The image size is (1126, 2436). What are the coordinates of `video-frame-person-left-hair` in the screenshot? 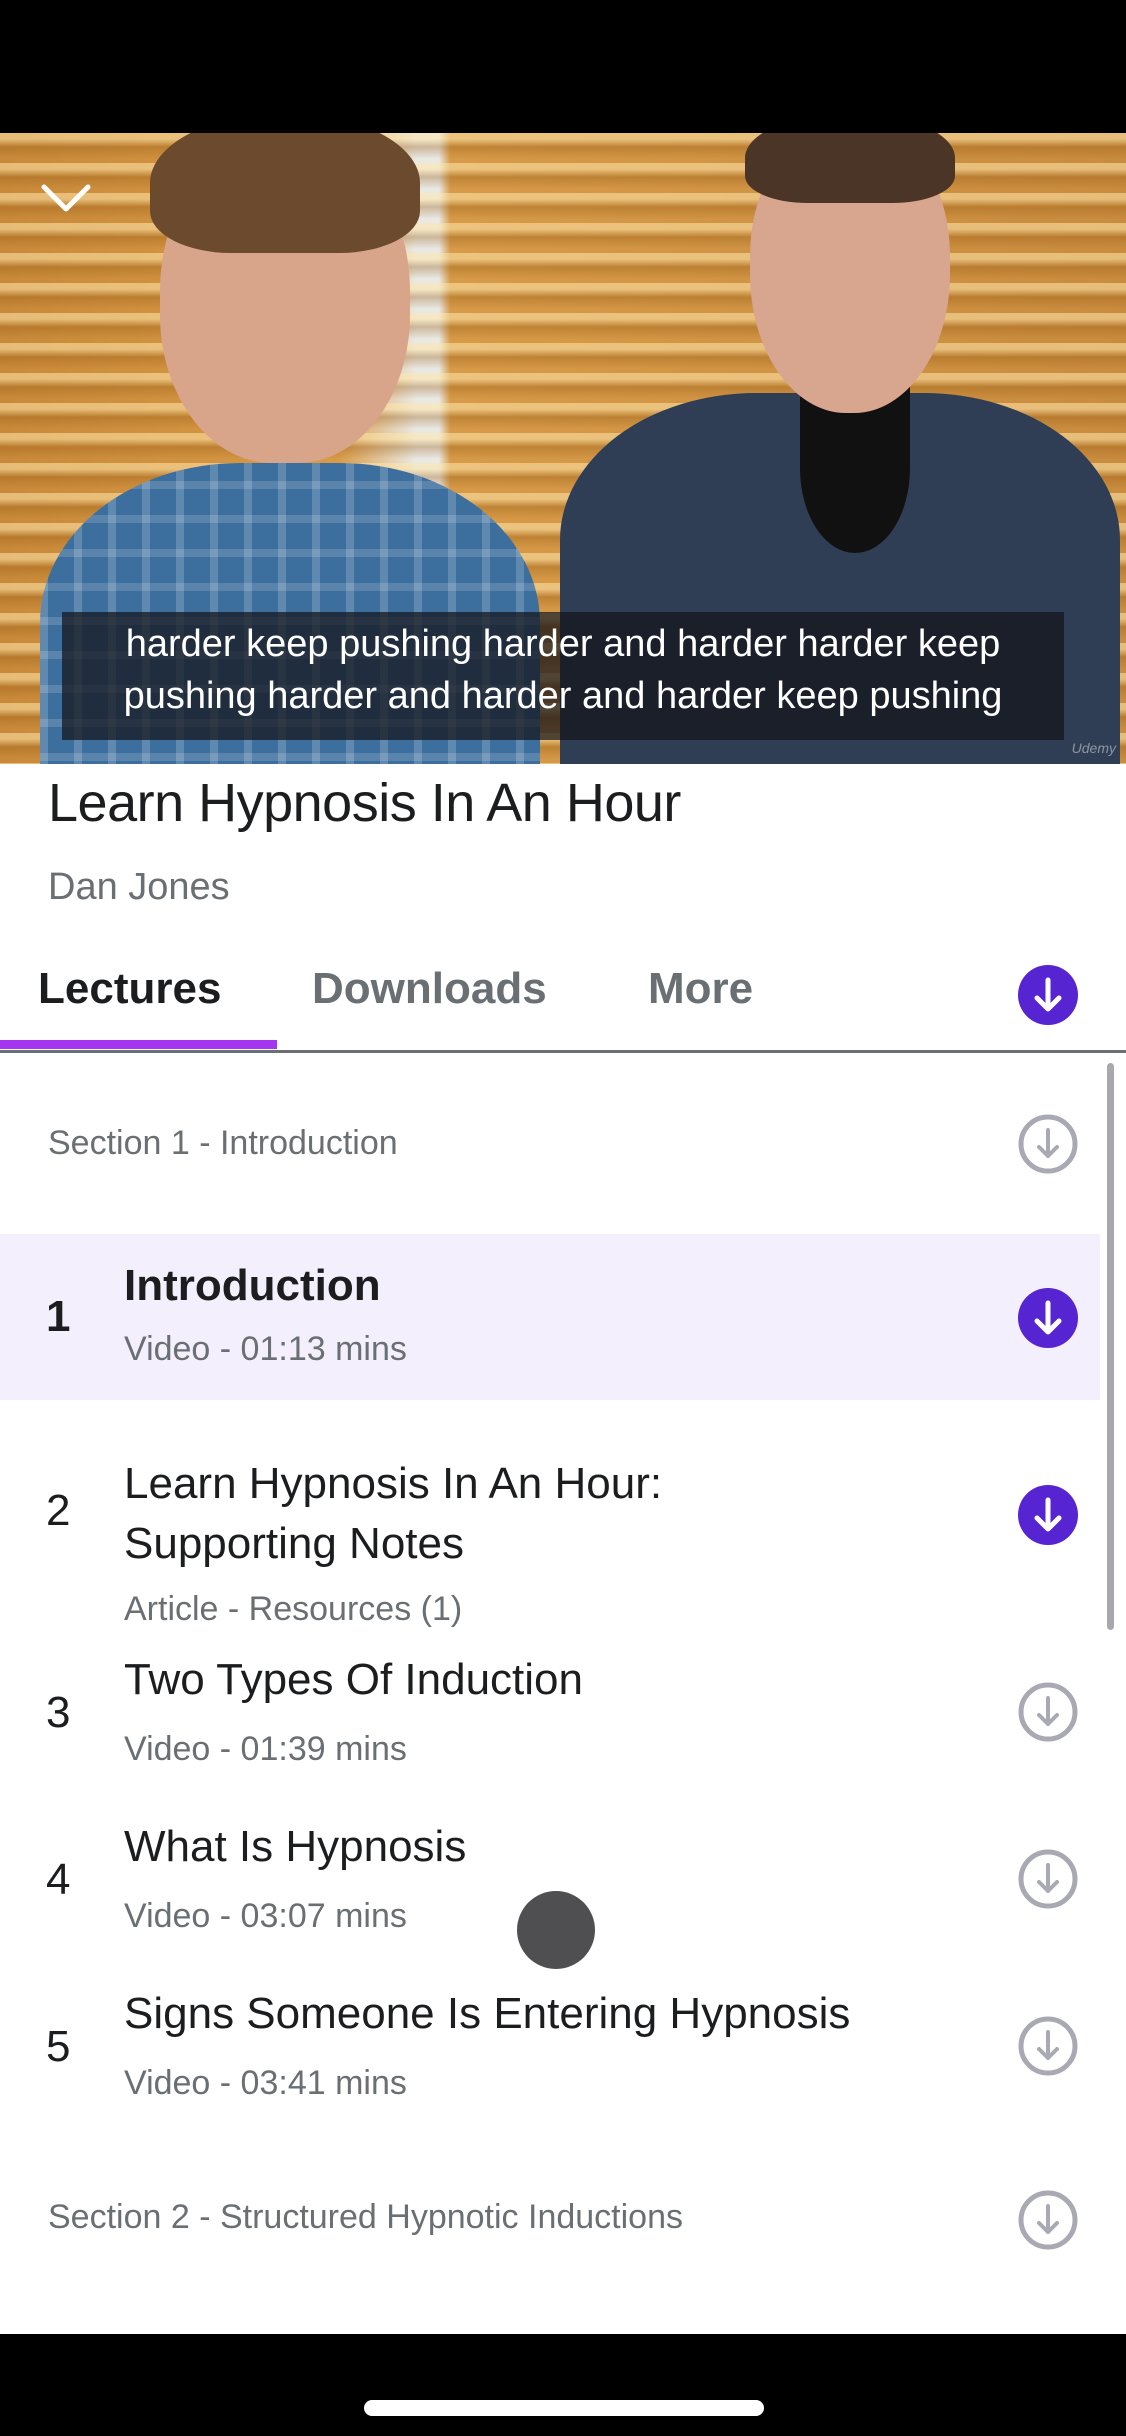 It's located at (285, 193).